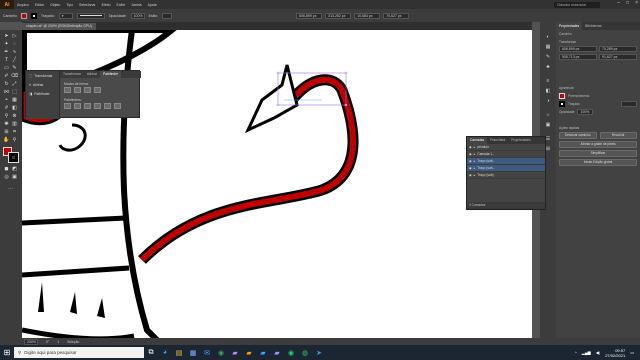 This screenshot has width=640, height=360. I want to click on windows-start-icon: ⊞, so click(7, 352).